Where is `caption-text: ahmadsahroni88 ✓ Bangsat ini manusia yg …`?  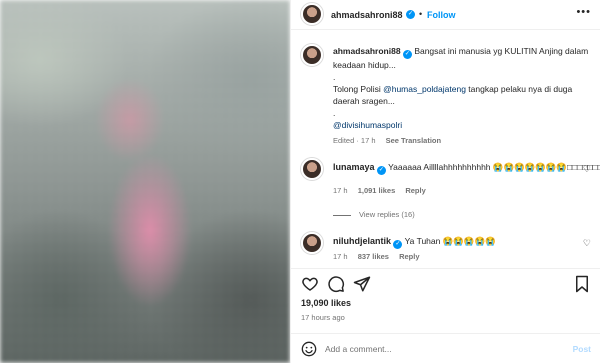
caption-text: ahmadsahroni88 ✓ Bangsat ini manusia yg … is located at coordinates (463, 96).